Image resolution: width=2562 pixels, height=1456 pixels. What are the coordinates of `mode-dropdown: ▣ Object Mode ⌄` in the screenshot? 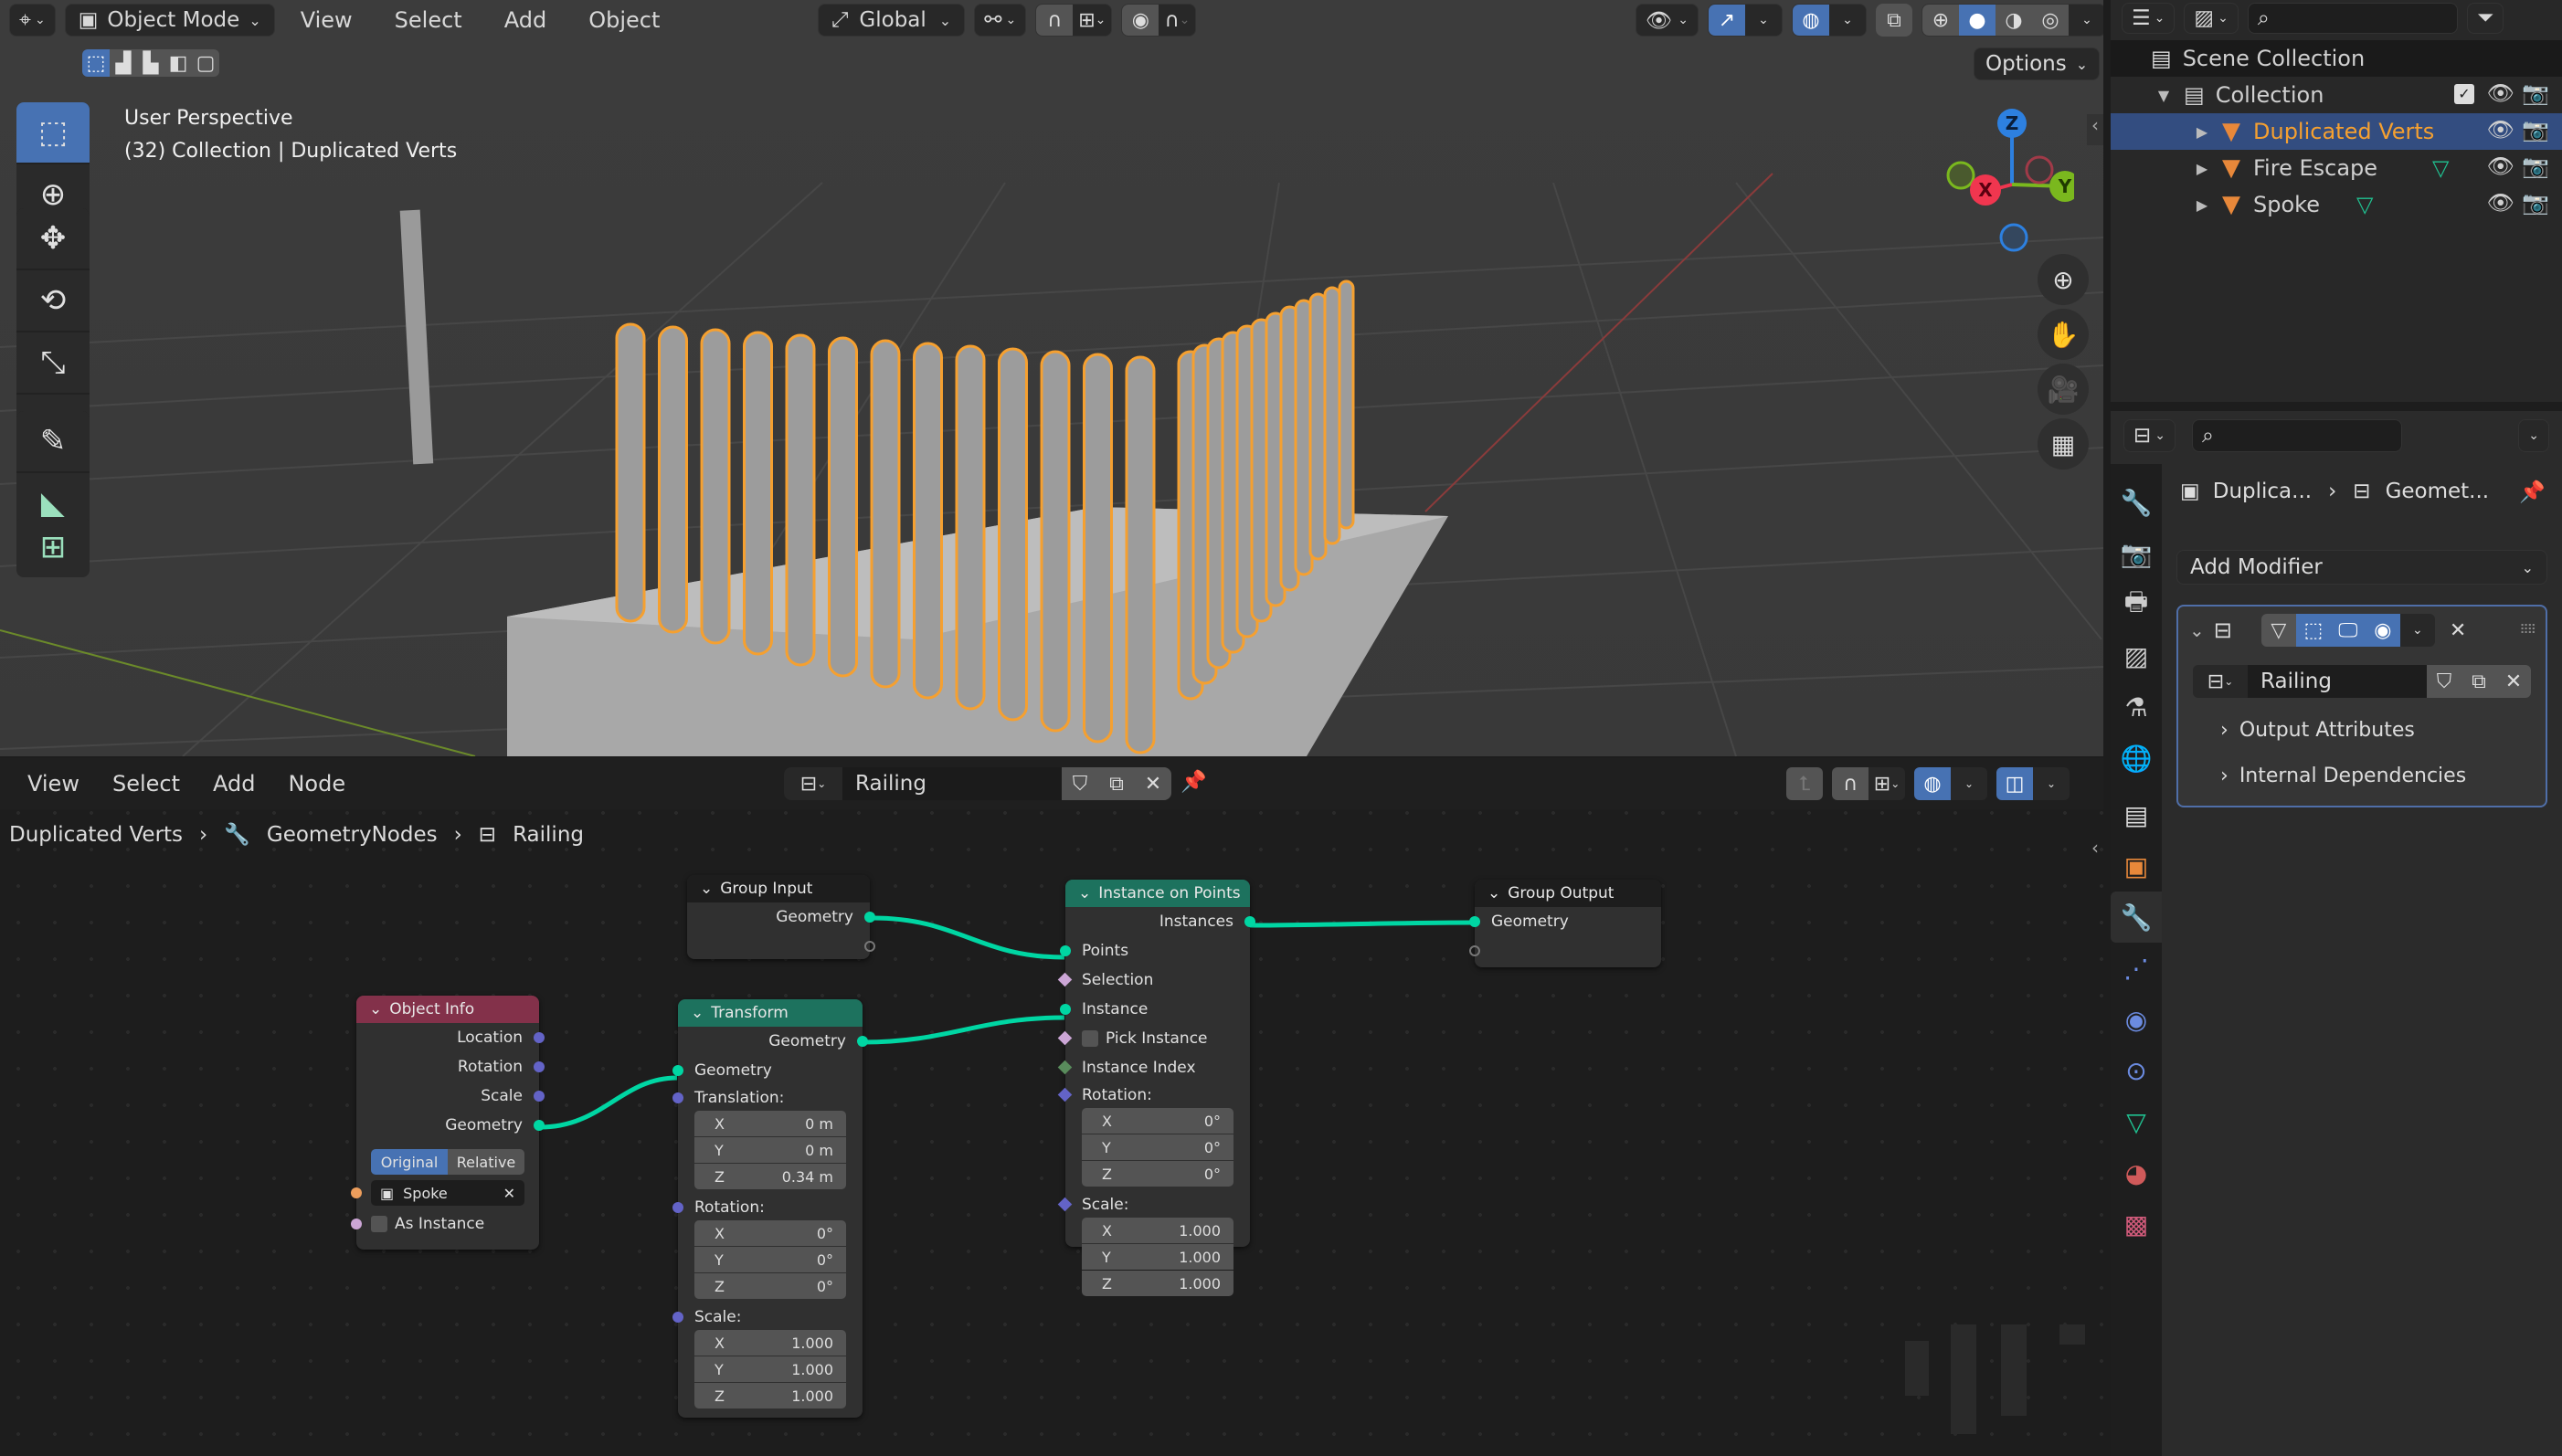 It's located at (169, 21).